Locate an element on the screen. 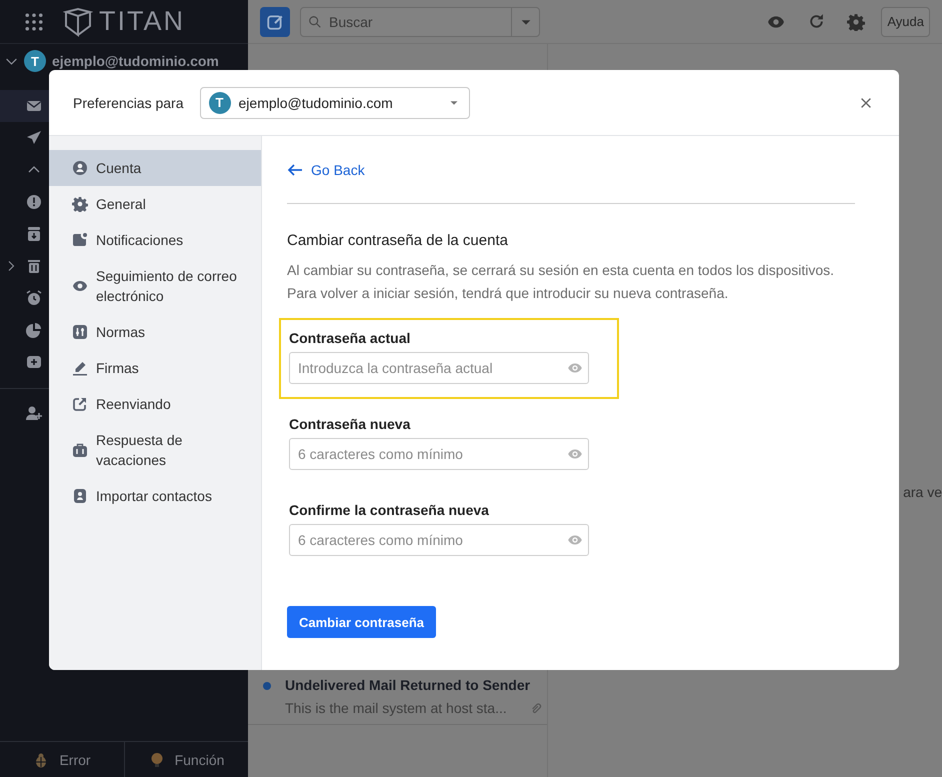 Image resolution: width=942 pixels, height=777 pixels. apps-grid-icon is located at coordinates (34, 21).